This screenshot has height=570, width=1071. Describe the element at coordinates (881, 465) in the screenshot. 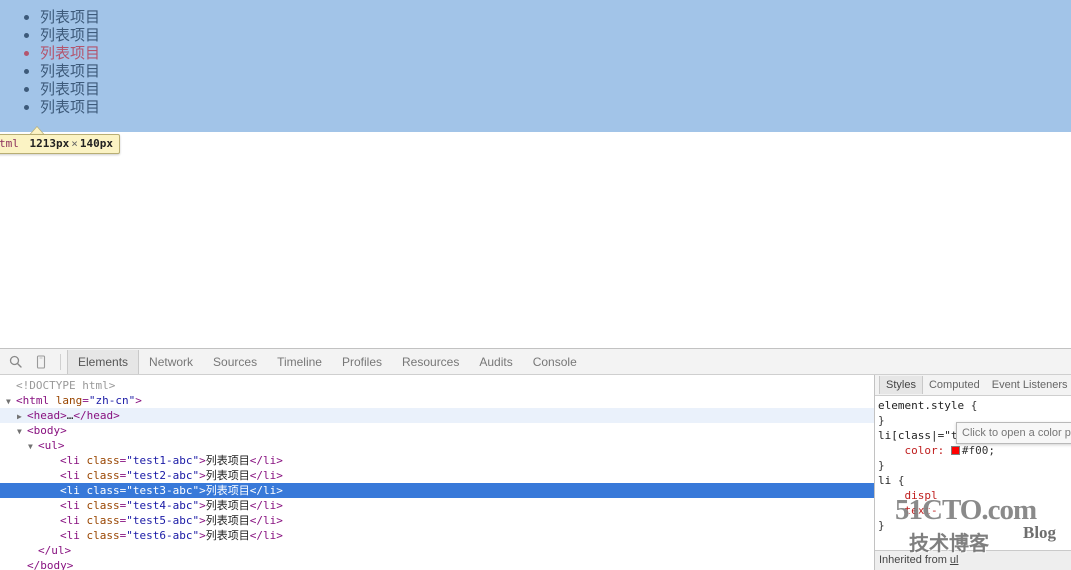

I see `css-close-brace: }` at that location.